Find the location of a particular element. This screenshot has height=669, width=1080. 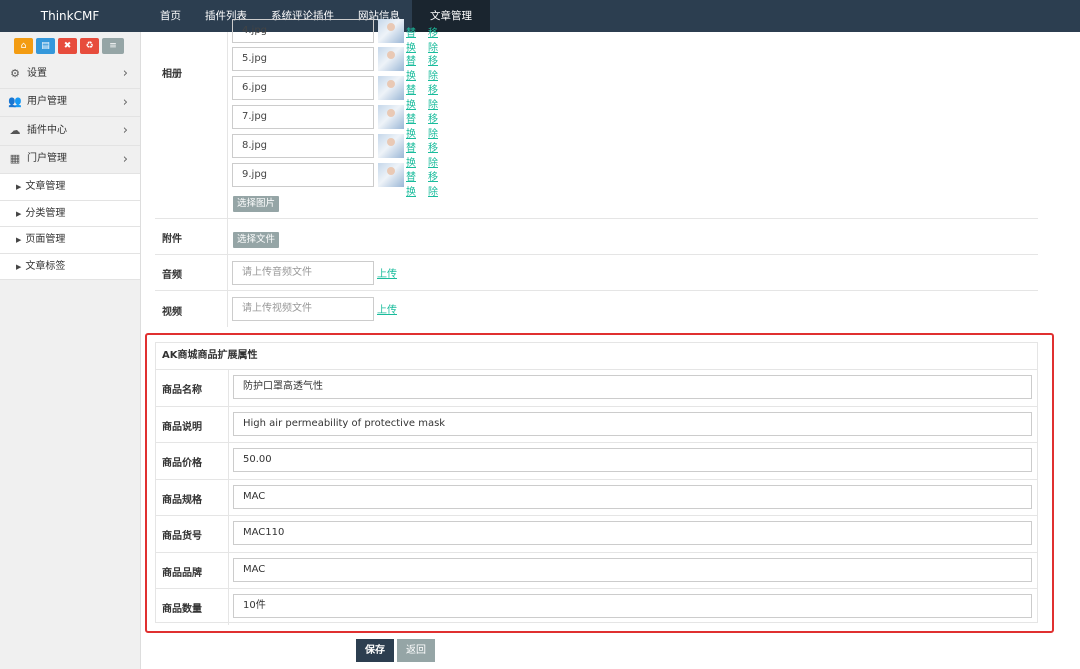

select-file-button: 选择文件 is located at coordinates (256, 240).